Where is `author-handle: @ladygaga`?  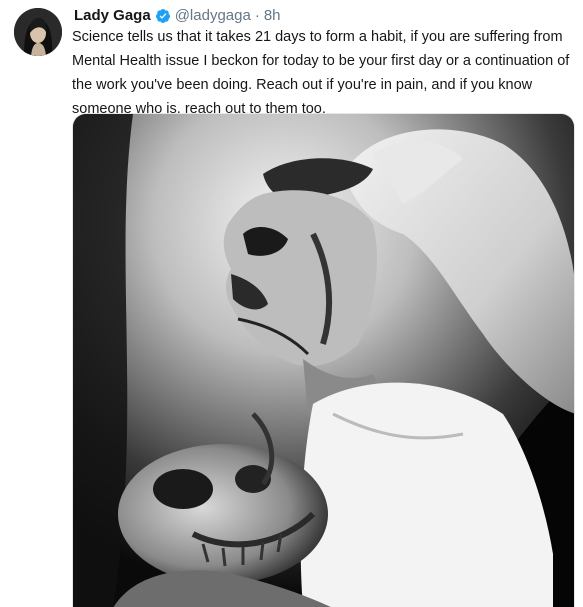 author-handle: @ladygaga is located at coordinates (213, 16).